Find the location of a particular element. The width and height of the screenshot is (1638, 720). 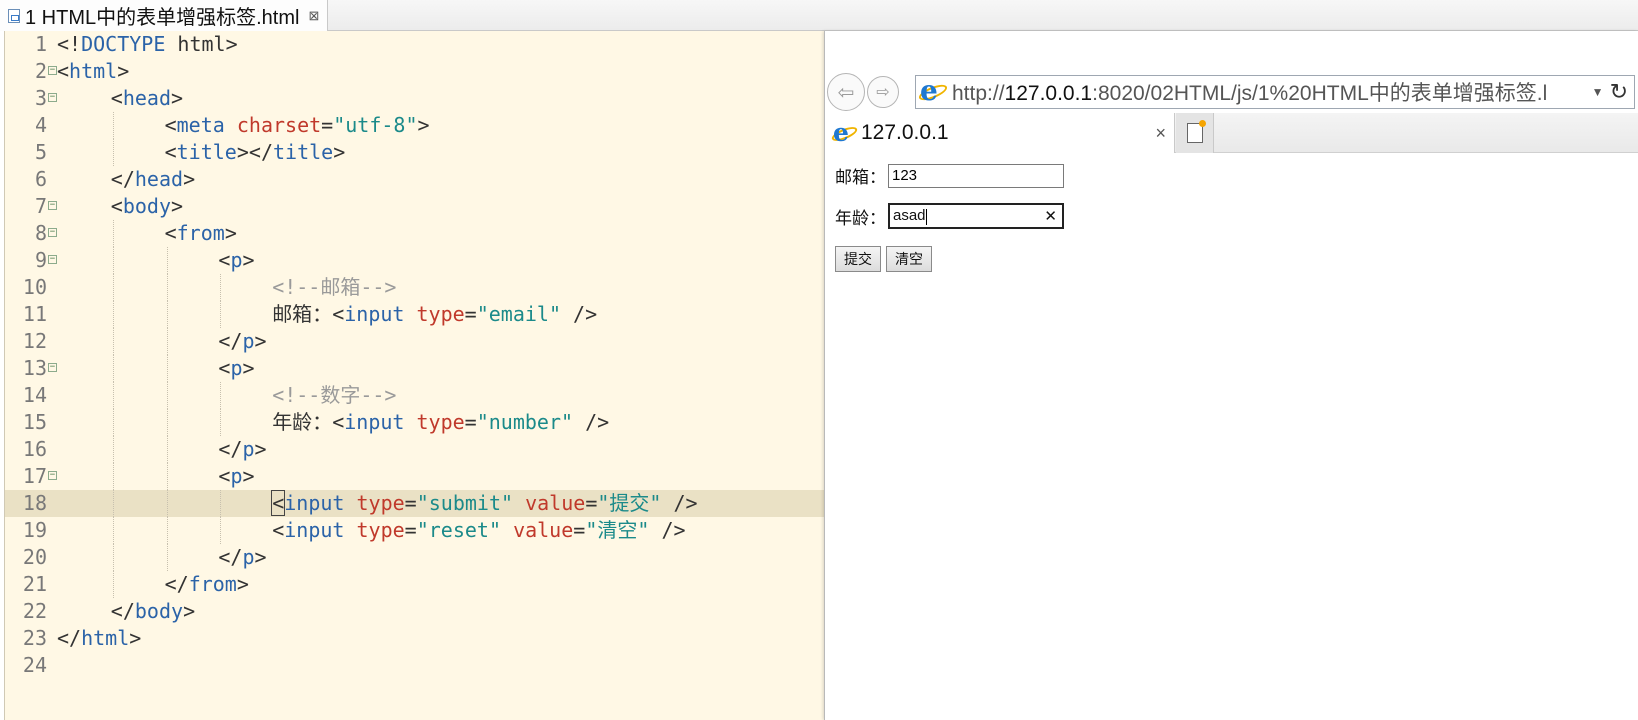

clear-icon: ✕ is located at coordinates (1050, 216).